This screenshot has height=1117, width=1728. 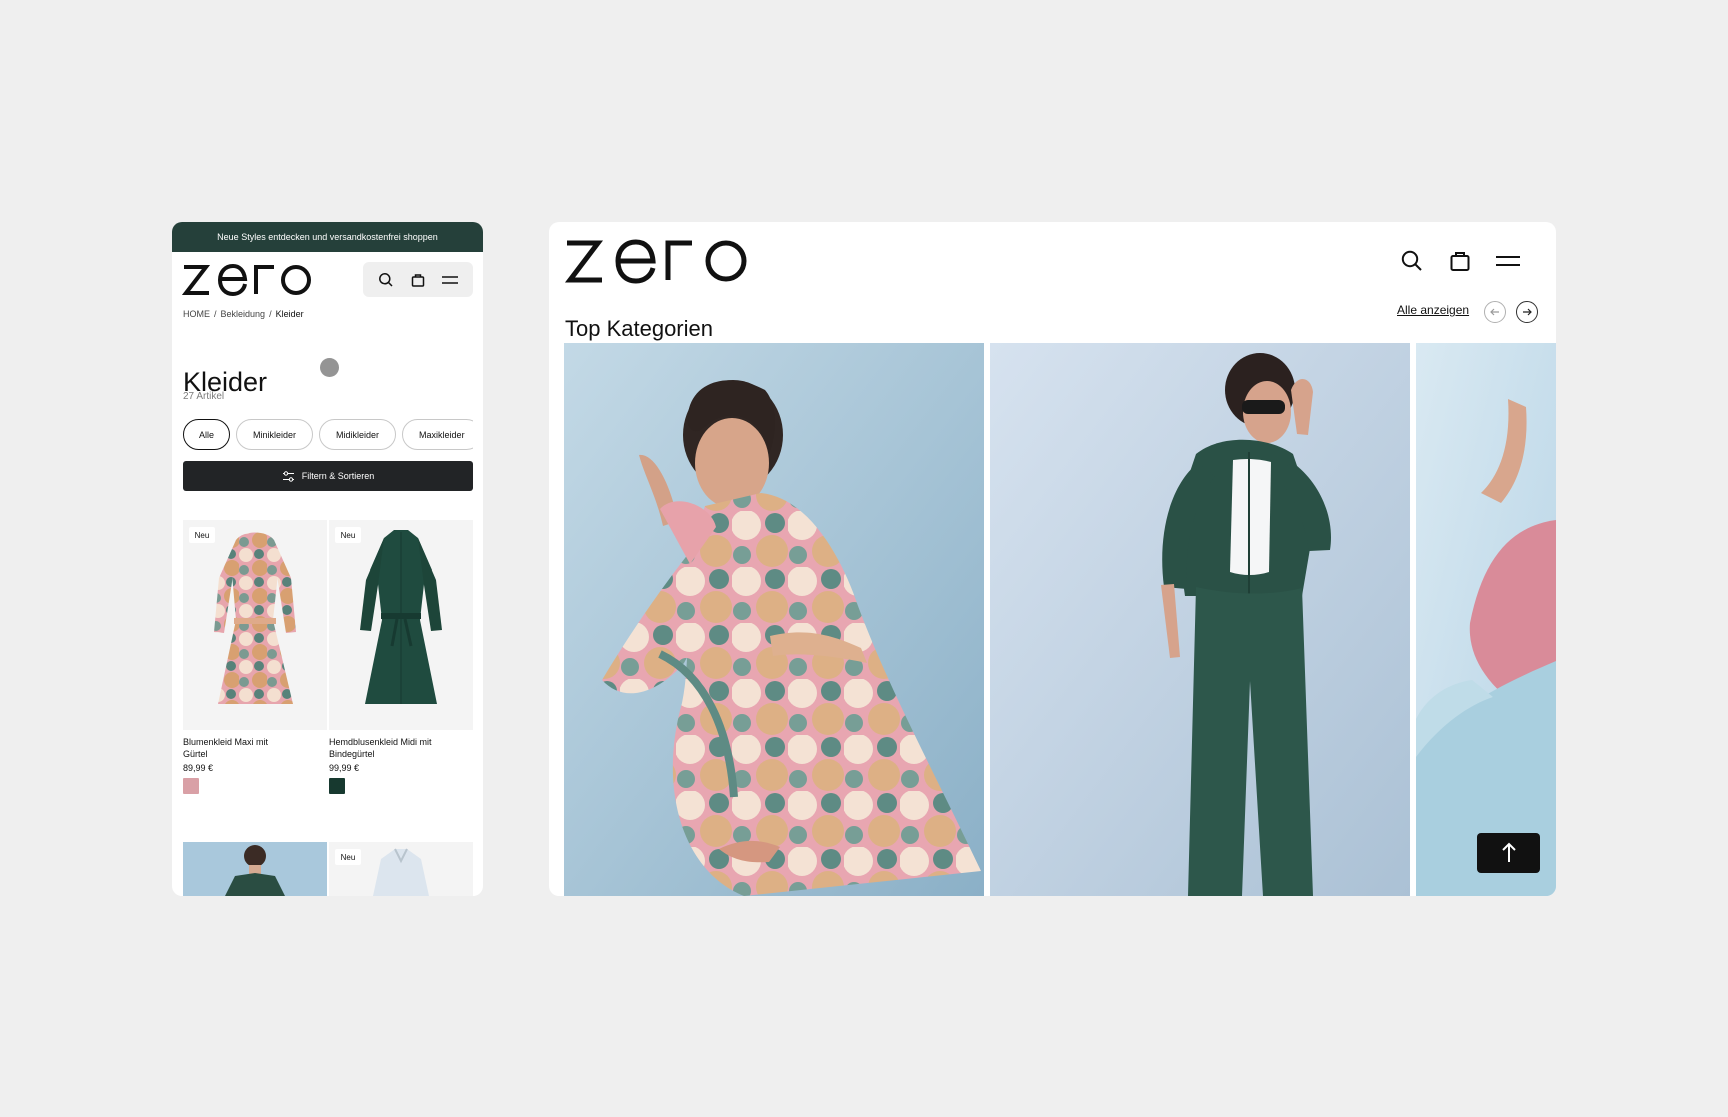 I want to click on chip-minikleider: Minikleider, so click(x=275, y=434).